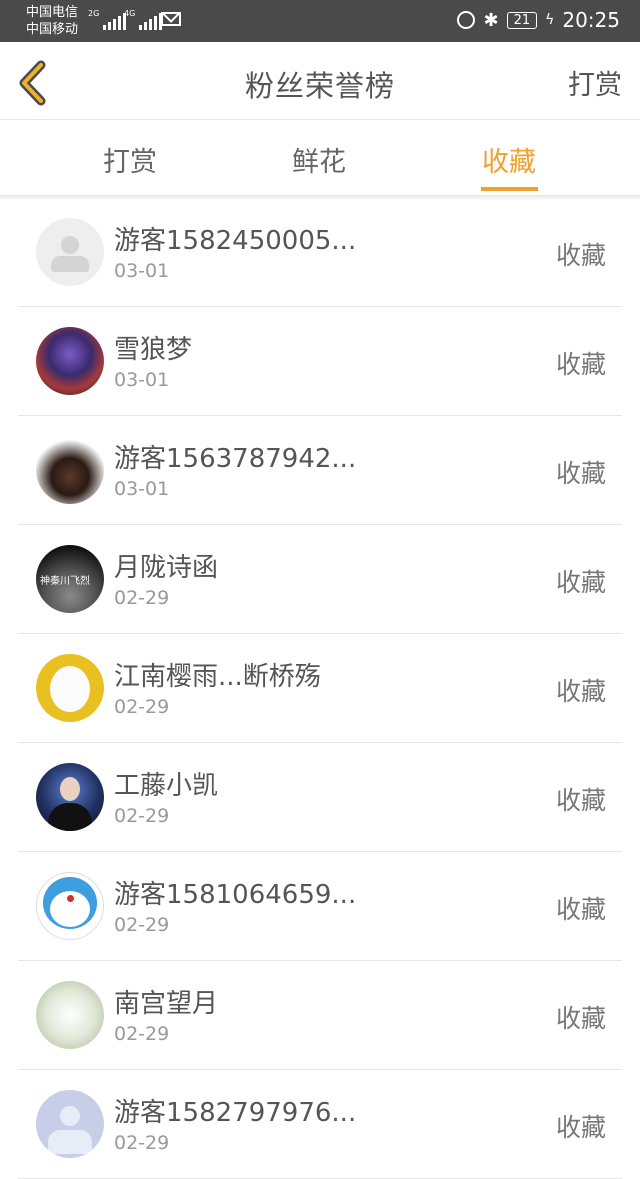 The height and width of the screenshot is (1179, 640). What do you see at coordinates (509, 159) in the screenshot?
I see `tab-favorites: 收藏` at bounding box center [509, 159].